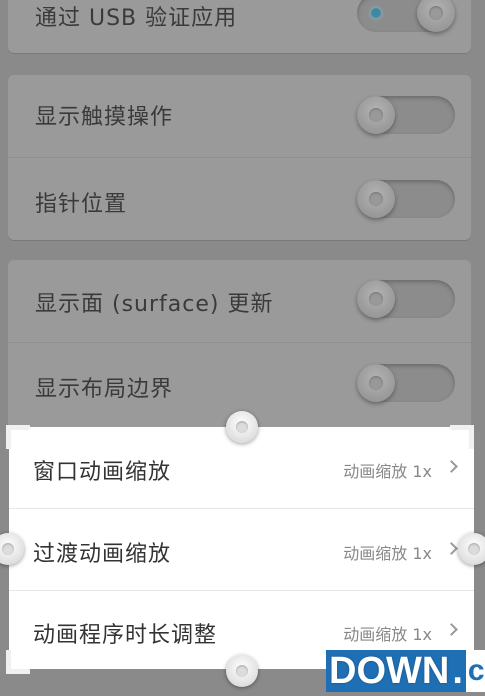 The image size is (485, 696). Describe the element at coordinates (406, 383) in the screenshot. I see `toggle-switch-layout-bounds` at that location.